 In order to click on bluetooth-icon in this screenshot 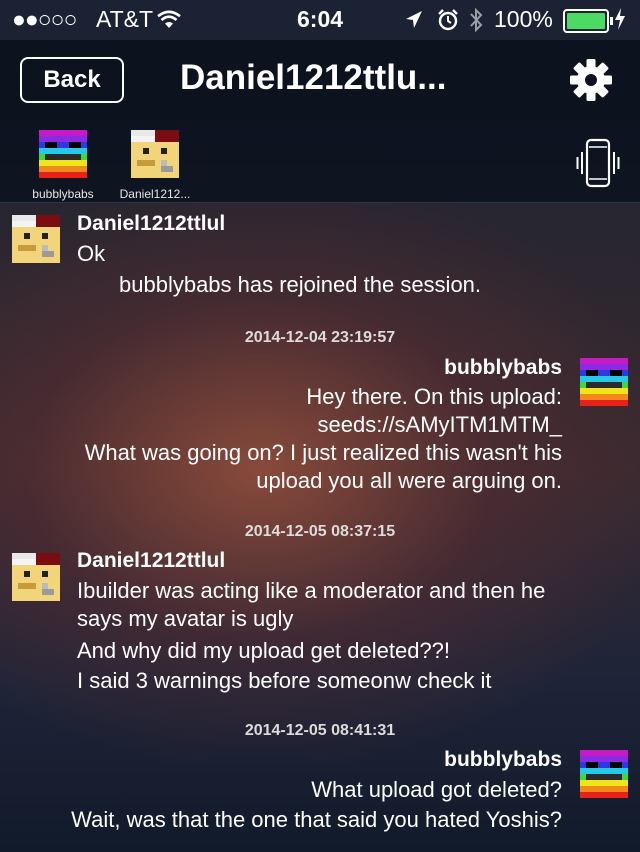, I will do `click(476, 20)`.